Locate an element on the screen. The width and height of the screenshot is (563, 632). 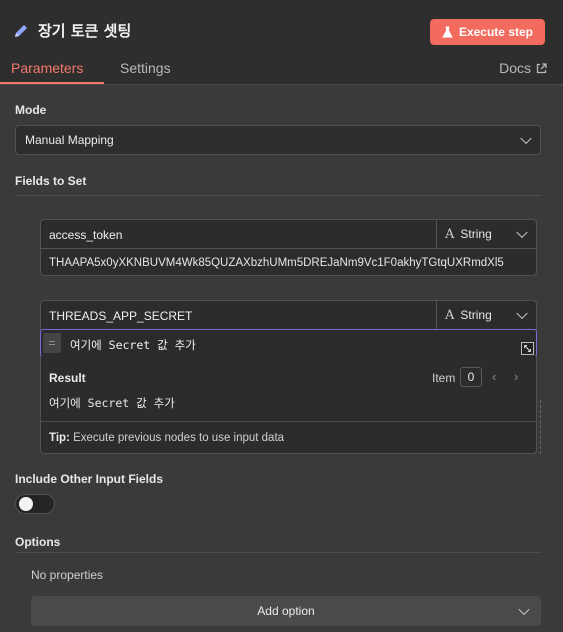
item-index-input: 0 is located at coordinates (471, 377).